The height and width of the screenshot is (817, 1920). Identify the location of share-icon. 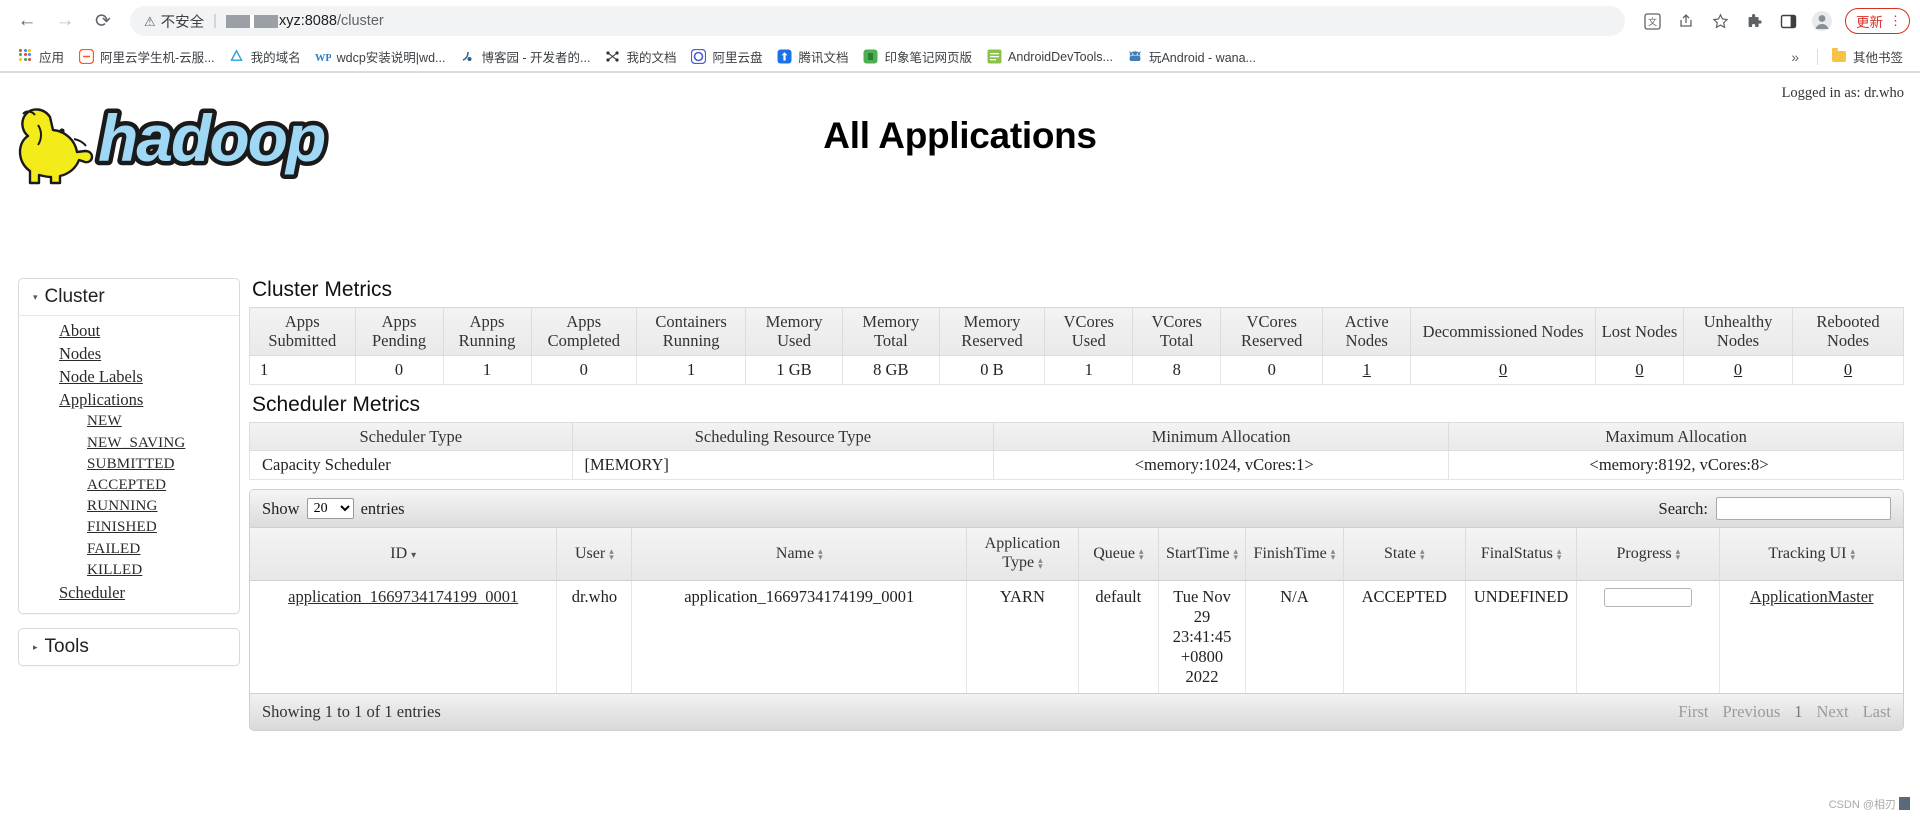
(1686, 21).